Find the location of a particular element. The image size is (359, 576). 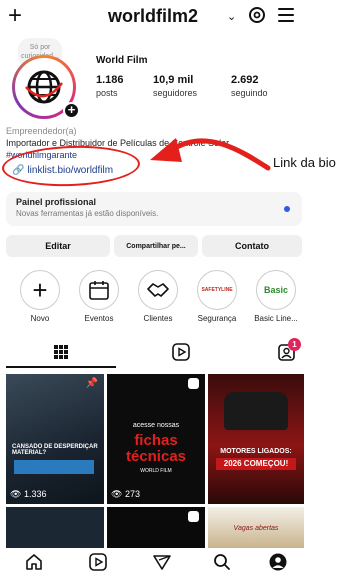

post-title: fichas is located at coordinates (156, 440).